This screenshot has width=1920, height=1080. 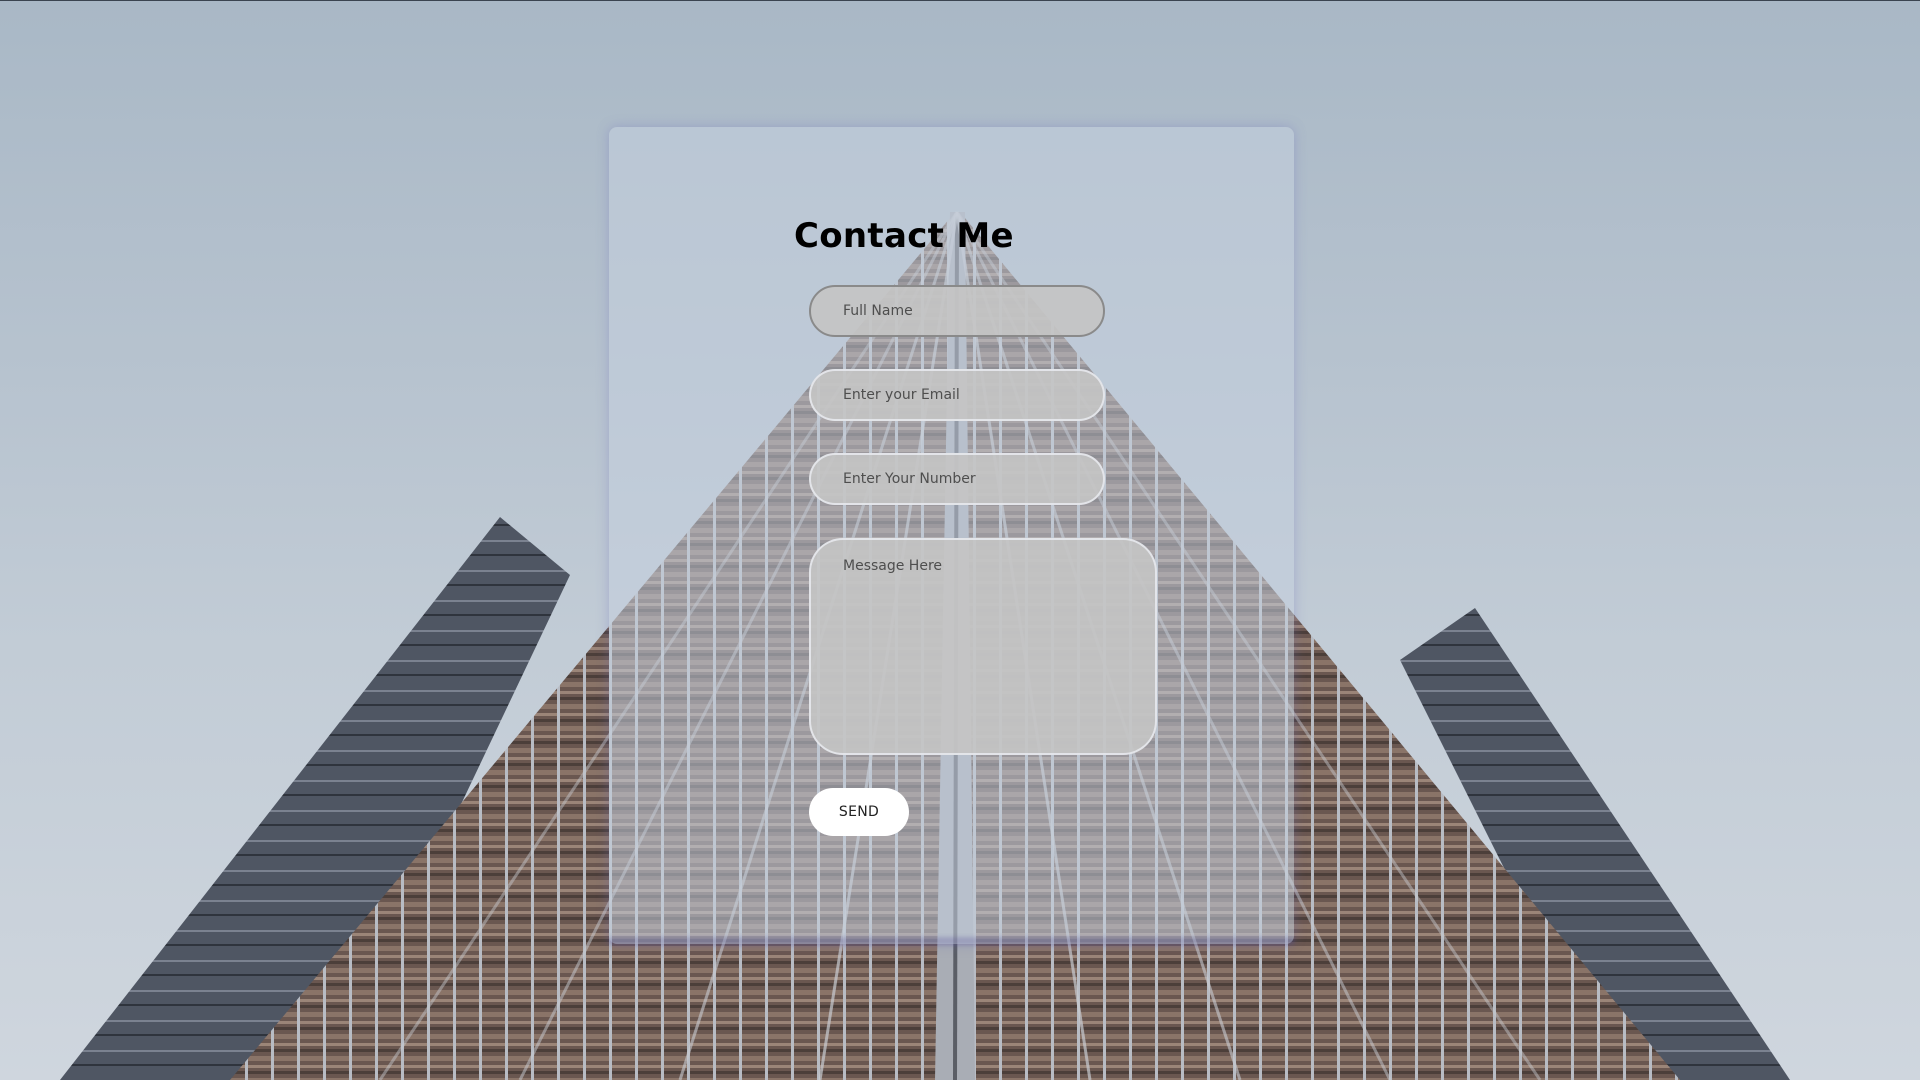 What do you see at coordinates (983, 646) in the screenshot?
I see `message-textarea: Message Here` at bounding box center [983, 646].